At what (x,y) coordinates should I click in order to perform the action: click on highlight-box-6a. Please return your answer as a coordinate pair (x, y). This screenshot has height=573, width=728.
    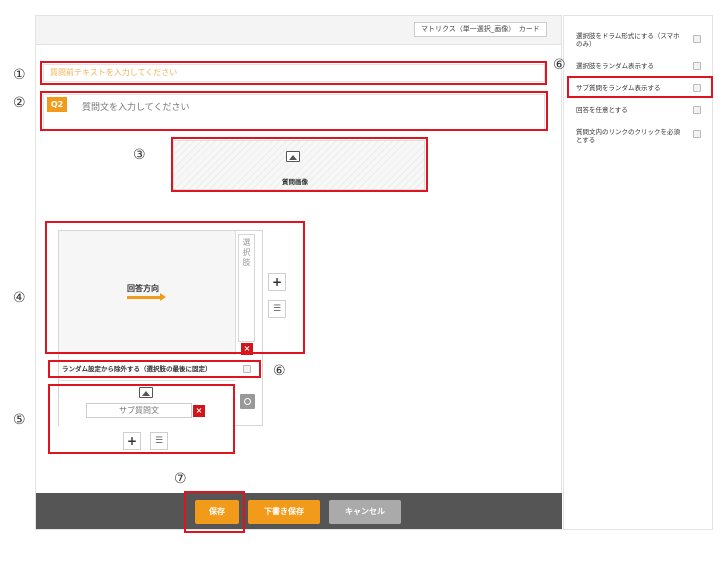
    Looking at the image, I should click on (154, 369).